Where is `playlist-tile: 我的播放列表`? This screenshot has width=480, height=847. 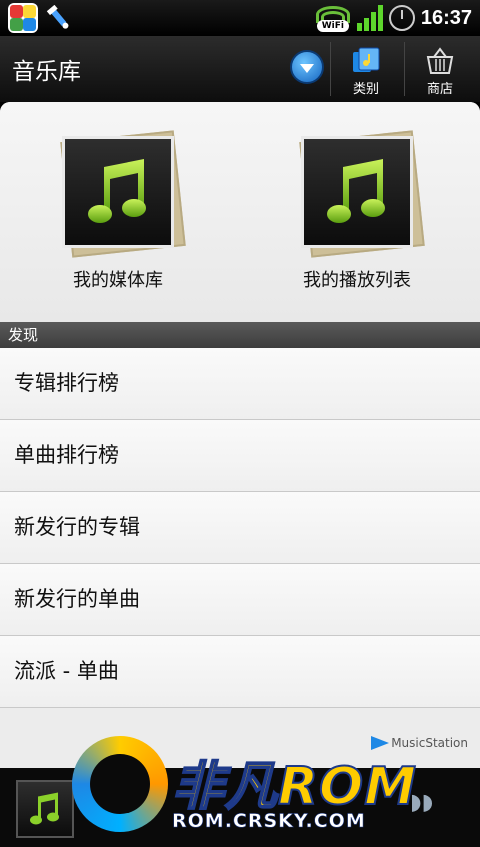 playlist-tile: 我的播放列表 is located at coordinates (357, 211).